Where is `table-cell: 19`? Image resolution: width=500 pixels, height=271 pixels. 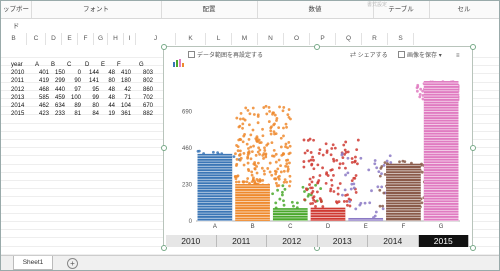
table-cell: 19 is located at coordinates (108, 114).